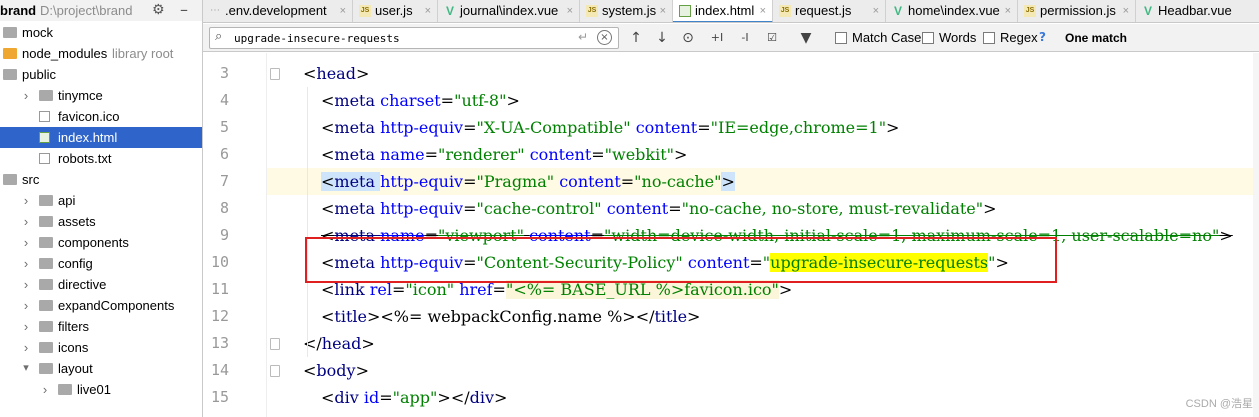 This screenshot has width=1259, height=417. Describe the element at coordinates (1042, 37) in the screenshot. I see `regex-help-link: ?` at that location.